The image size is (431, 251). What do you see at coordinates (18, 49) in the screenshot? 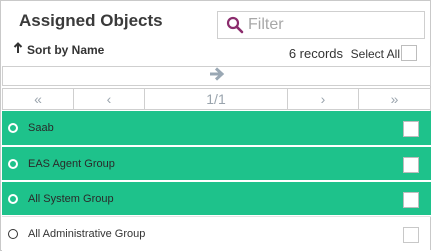
I see `arrow-up-icon` at bounding box center [18, 49].